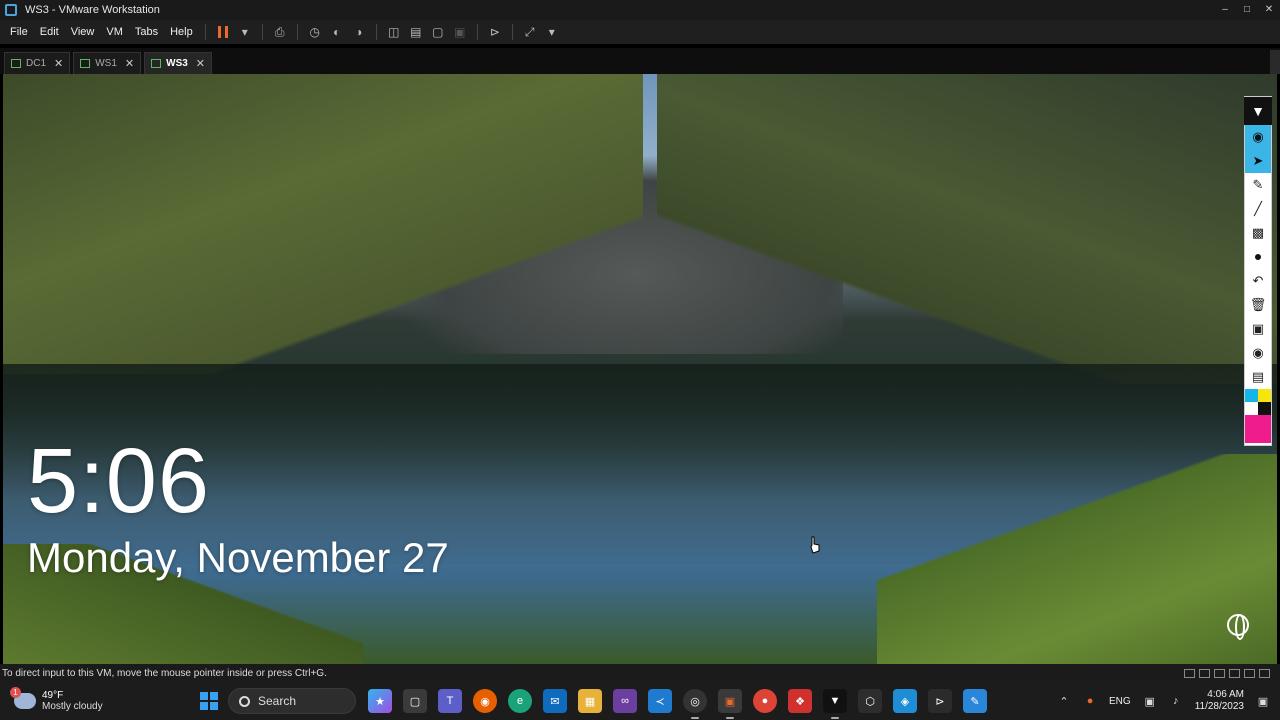  What do you see at coordinates (1258, 137) in the screenshot?
I see `eye-icon: ◉` at bounding box center [1258, 137].